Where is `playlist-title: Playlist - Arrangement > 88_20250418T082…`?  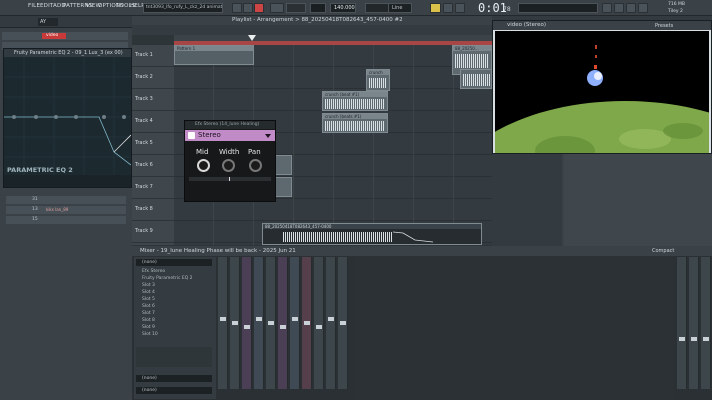 playlist-title: Playlist - Arrangement > 88_20250418T082… is located at coordinates (312, 20).